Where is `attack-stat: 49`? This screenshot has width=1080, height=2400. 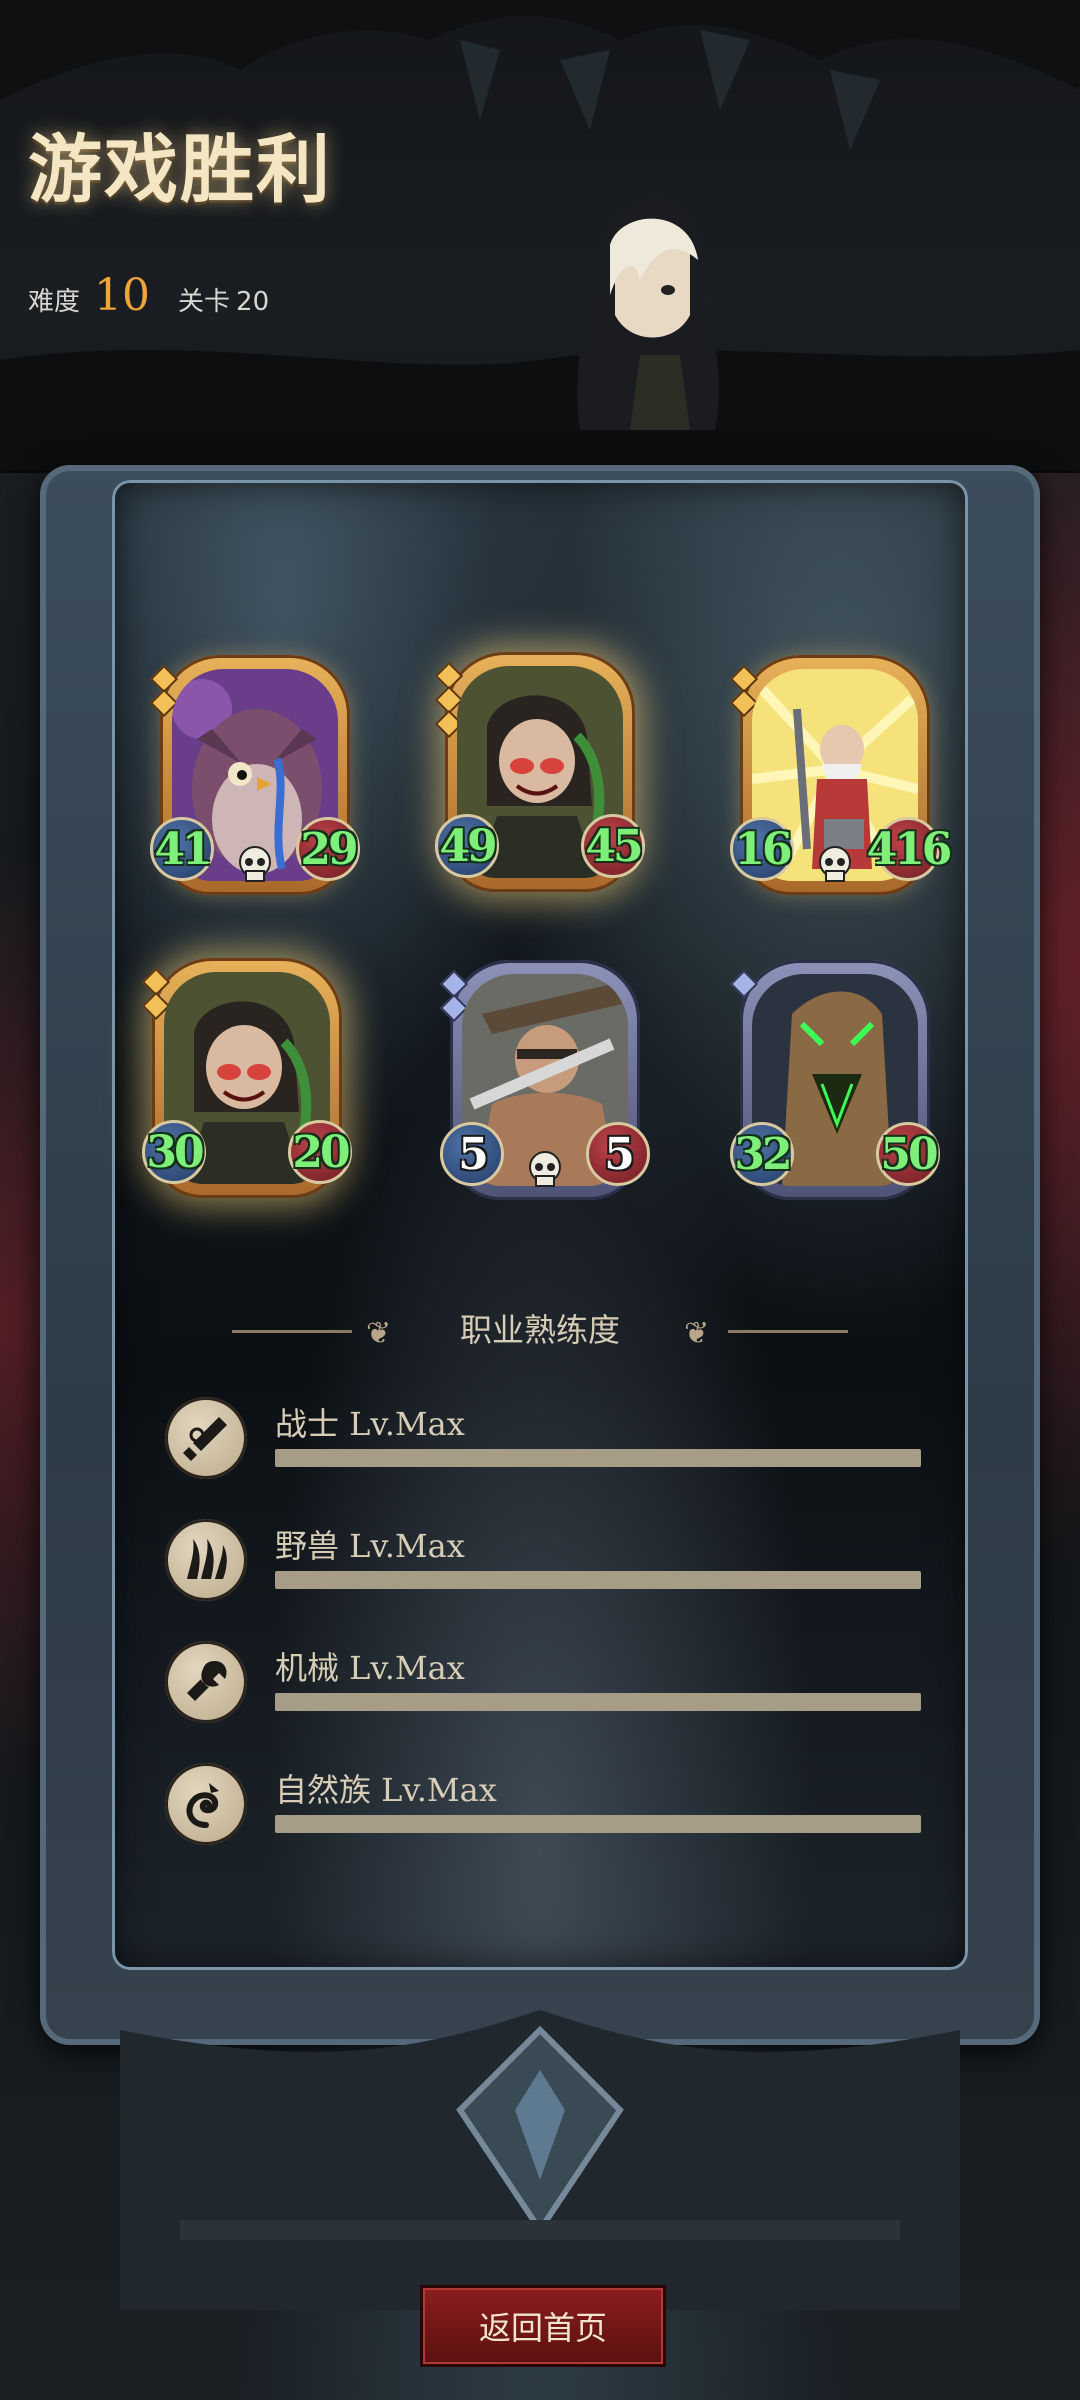 attack-stat: 49 is located at coordinates (467, 846).